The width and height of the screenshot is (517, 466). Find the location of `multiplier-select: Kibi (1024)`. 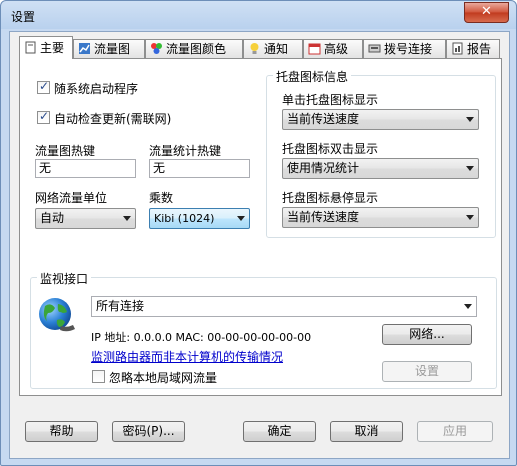

multiplier-select: Kibi (1024) is located at coordinates (199, 218).